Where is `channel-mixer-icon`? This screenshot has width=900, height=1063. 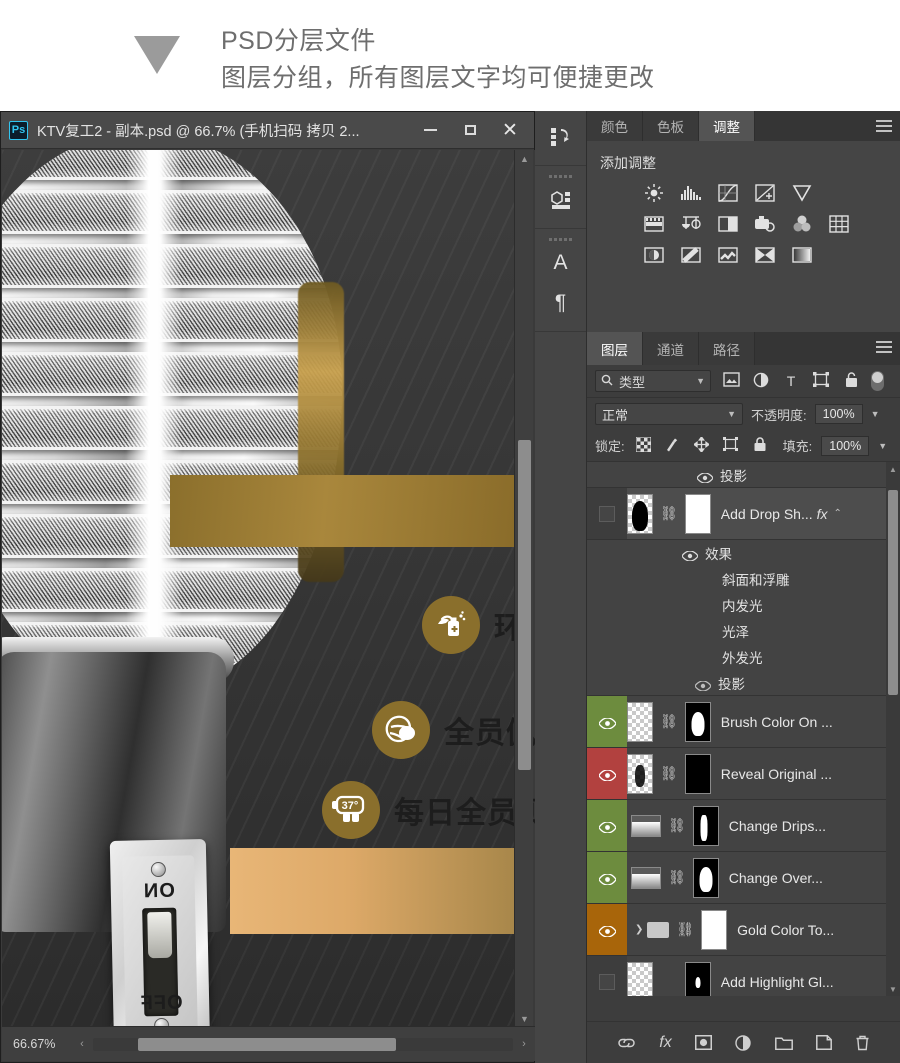 channel-mixer-icon is located at coordinates (802, 224).